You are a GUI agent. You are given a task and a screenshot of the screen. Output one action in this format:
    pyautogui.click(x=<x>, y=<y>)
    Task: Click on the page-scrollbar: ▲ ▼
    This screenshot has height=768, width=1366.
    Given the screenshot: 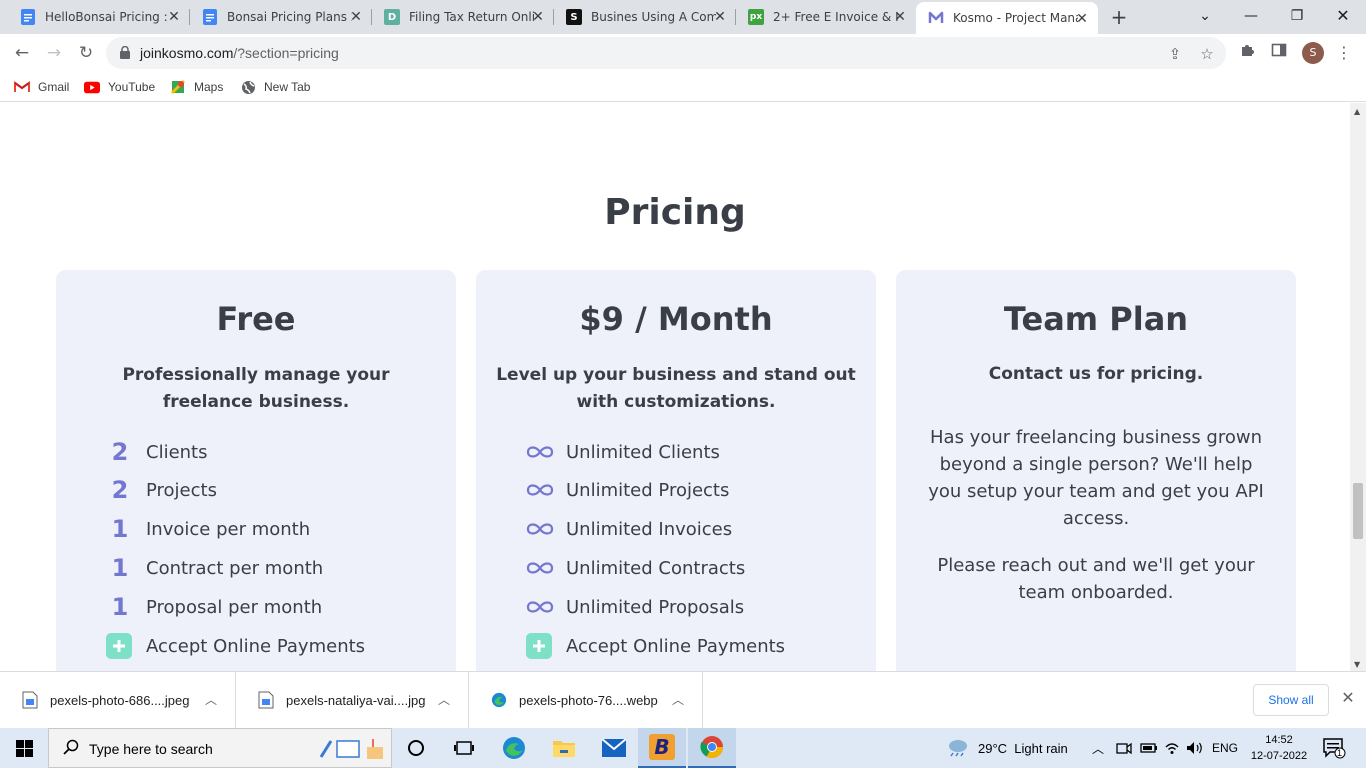 What is the action you would take?
    pyautogui.click(x=1358, y=387)
    